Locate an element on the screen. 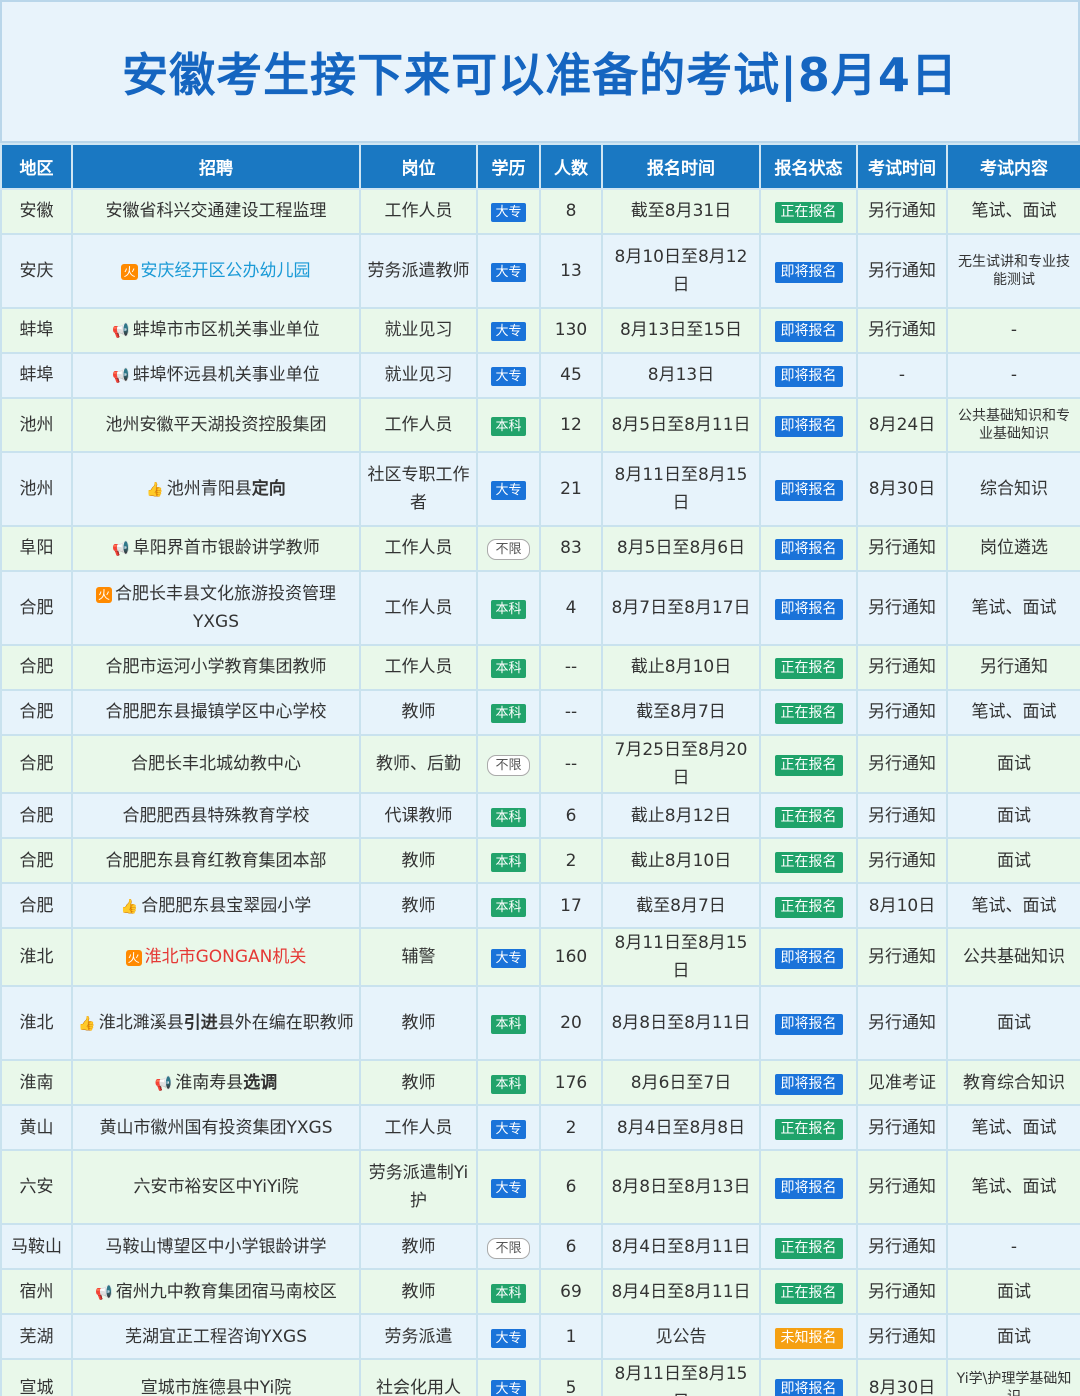 The height and width of the screenshot is (1396, 1080). org-name: 蚌埠怀远县机关事业单位 is located at coordinates (226, 375).